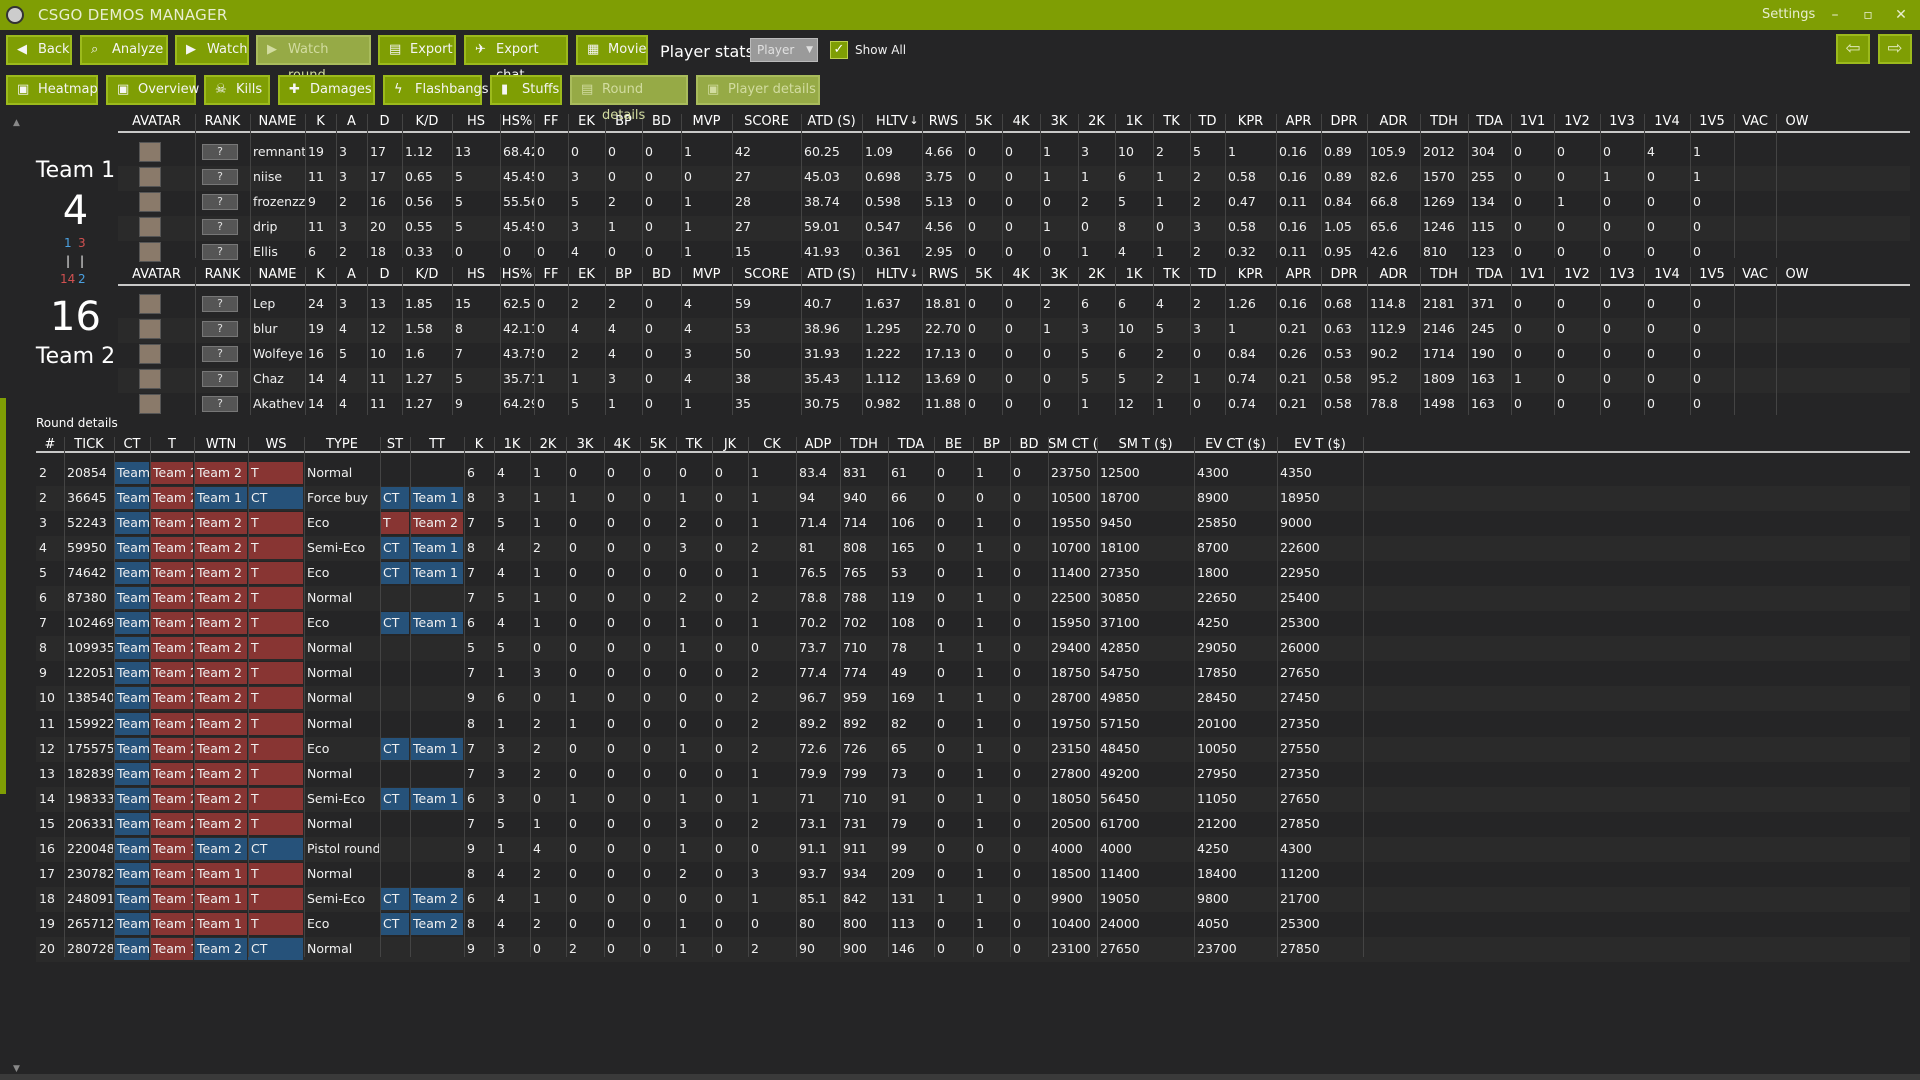  I want to click on team2-col-mvp: MVP, so click(706, 274).